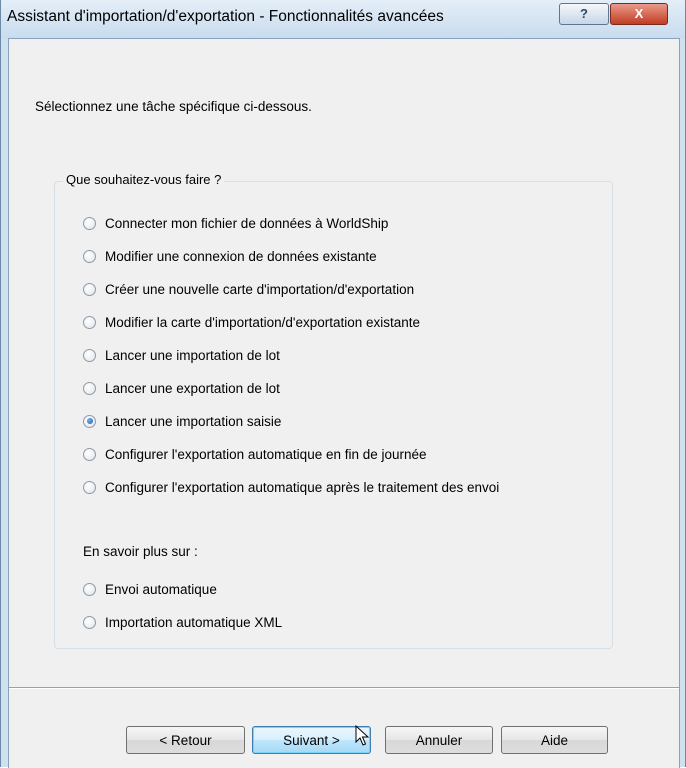 This screenshot has width=686, height=768. Describe the element at coordinates (140, 551) in the screenshot. I see `learn-more-label: En savoir plus sur :` at that location.